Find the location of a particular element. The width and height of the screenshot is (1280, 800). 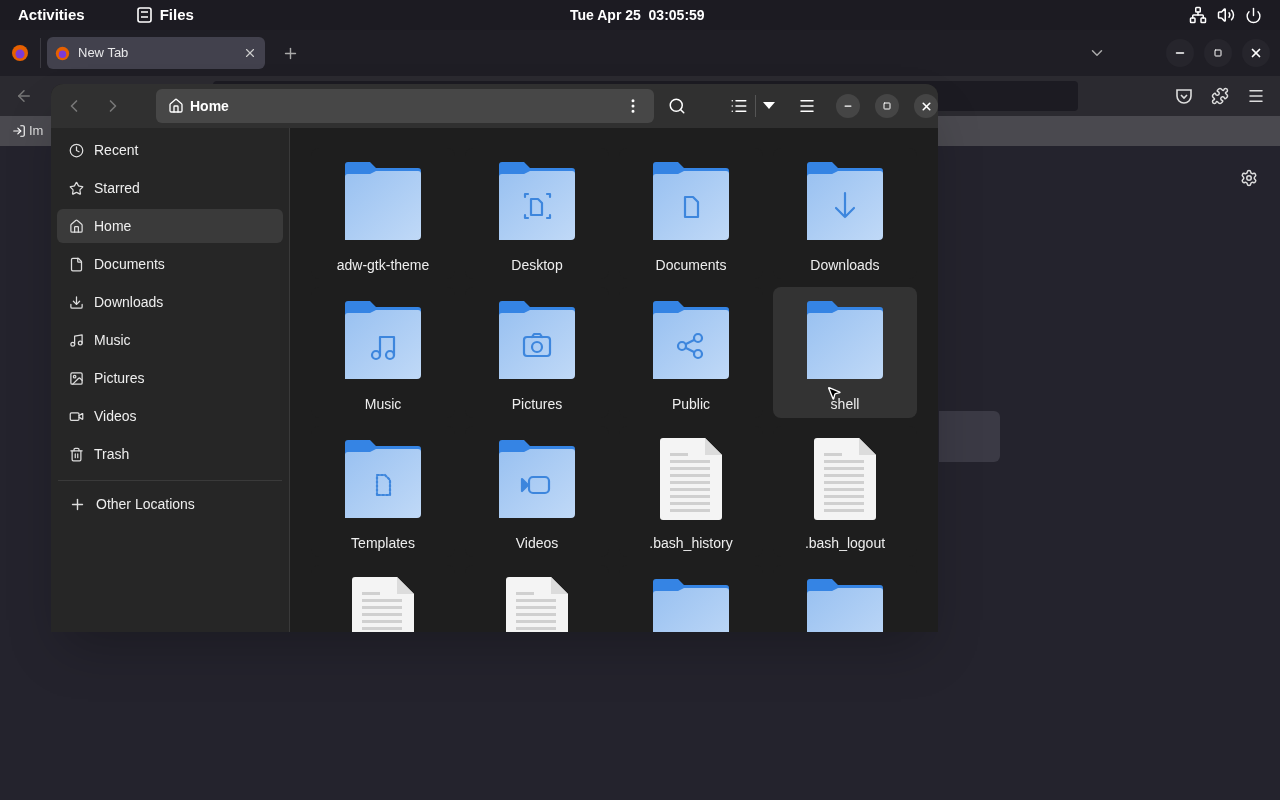

pocket-icon is located at coordinates (1184, 96).